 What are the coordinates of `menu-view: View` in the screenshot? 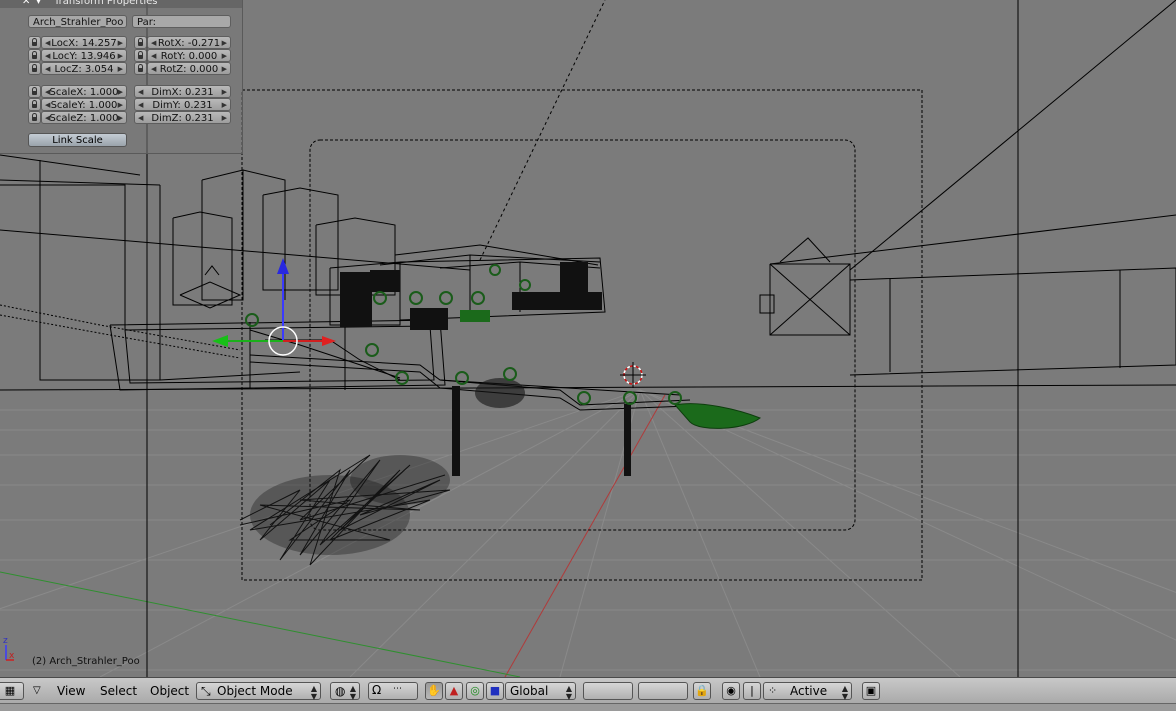 It's located at (71, 691).